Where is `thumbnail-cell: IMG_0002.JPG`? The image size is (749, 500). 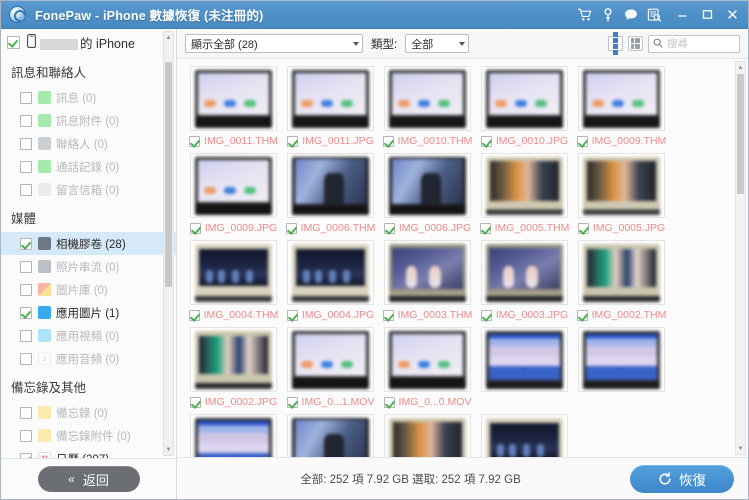 thumbnail-cell: IMG_0002.JPG is located at coordinates (233, 367).